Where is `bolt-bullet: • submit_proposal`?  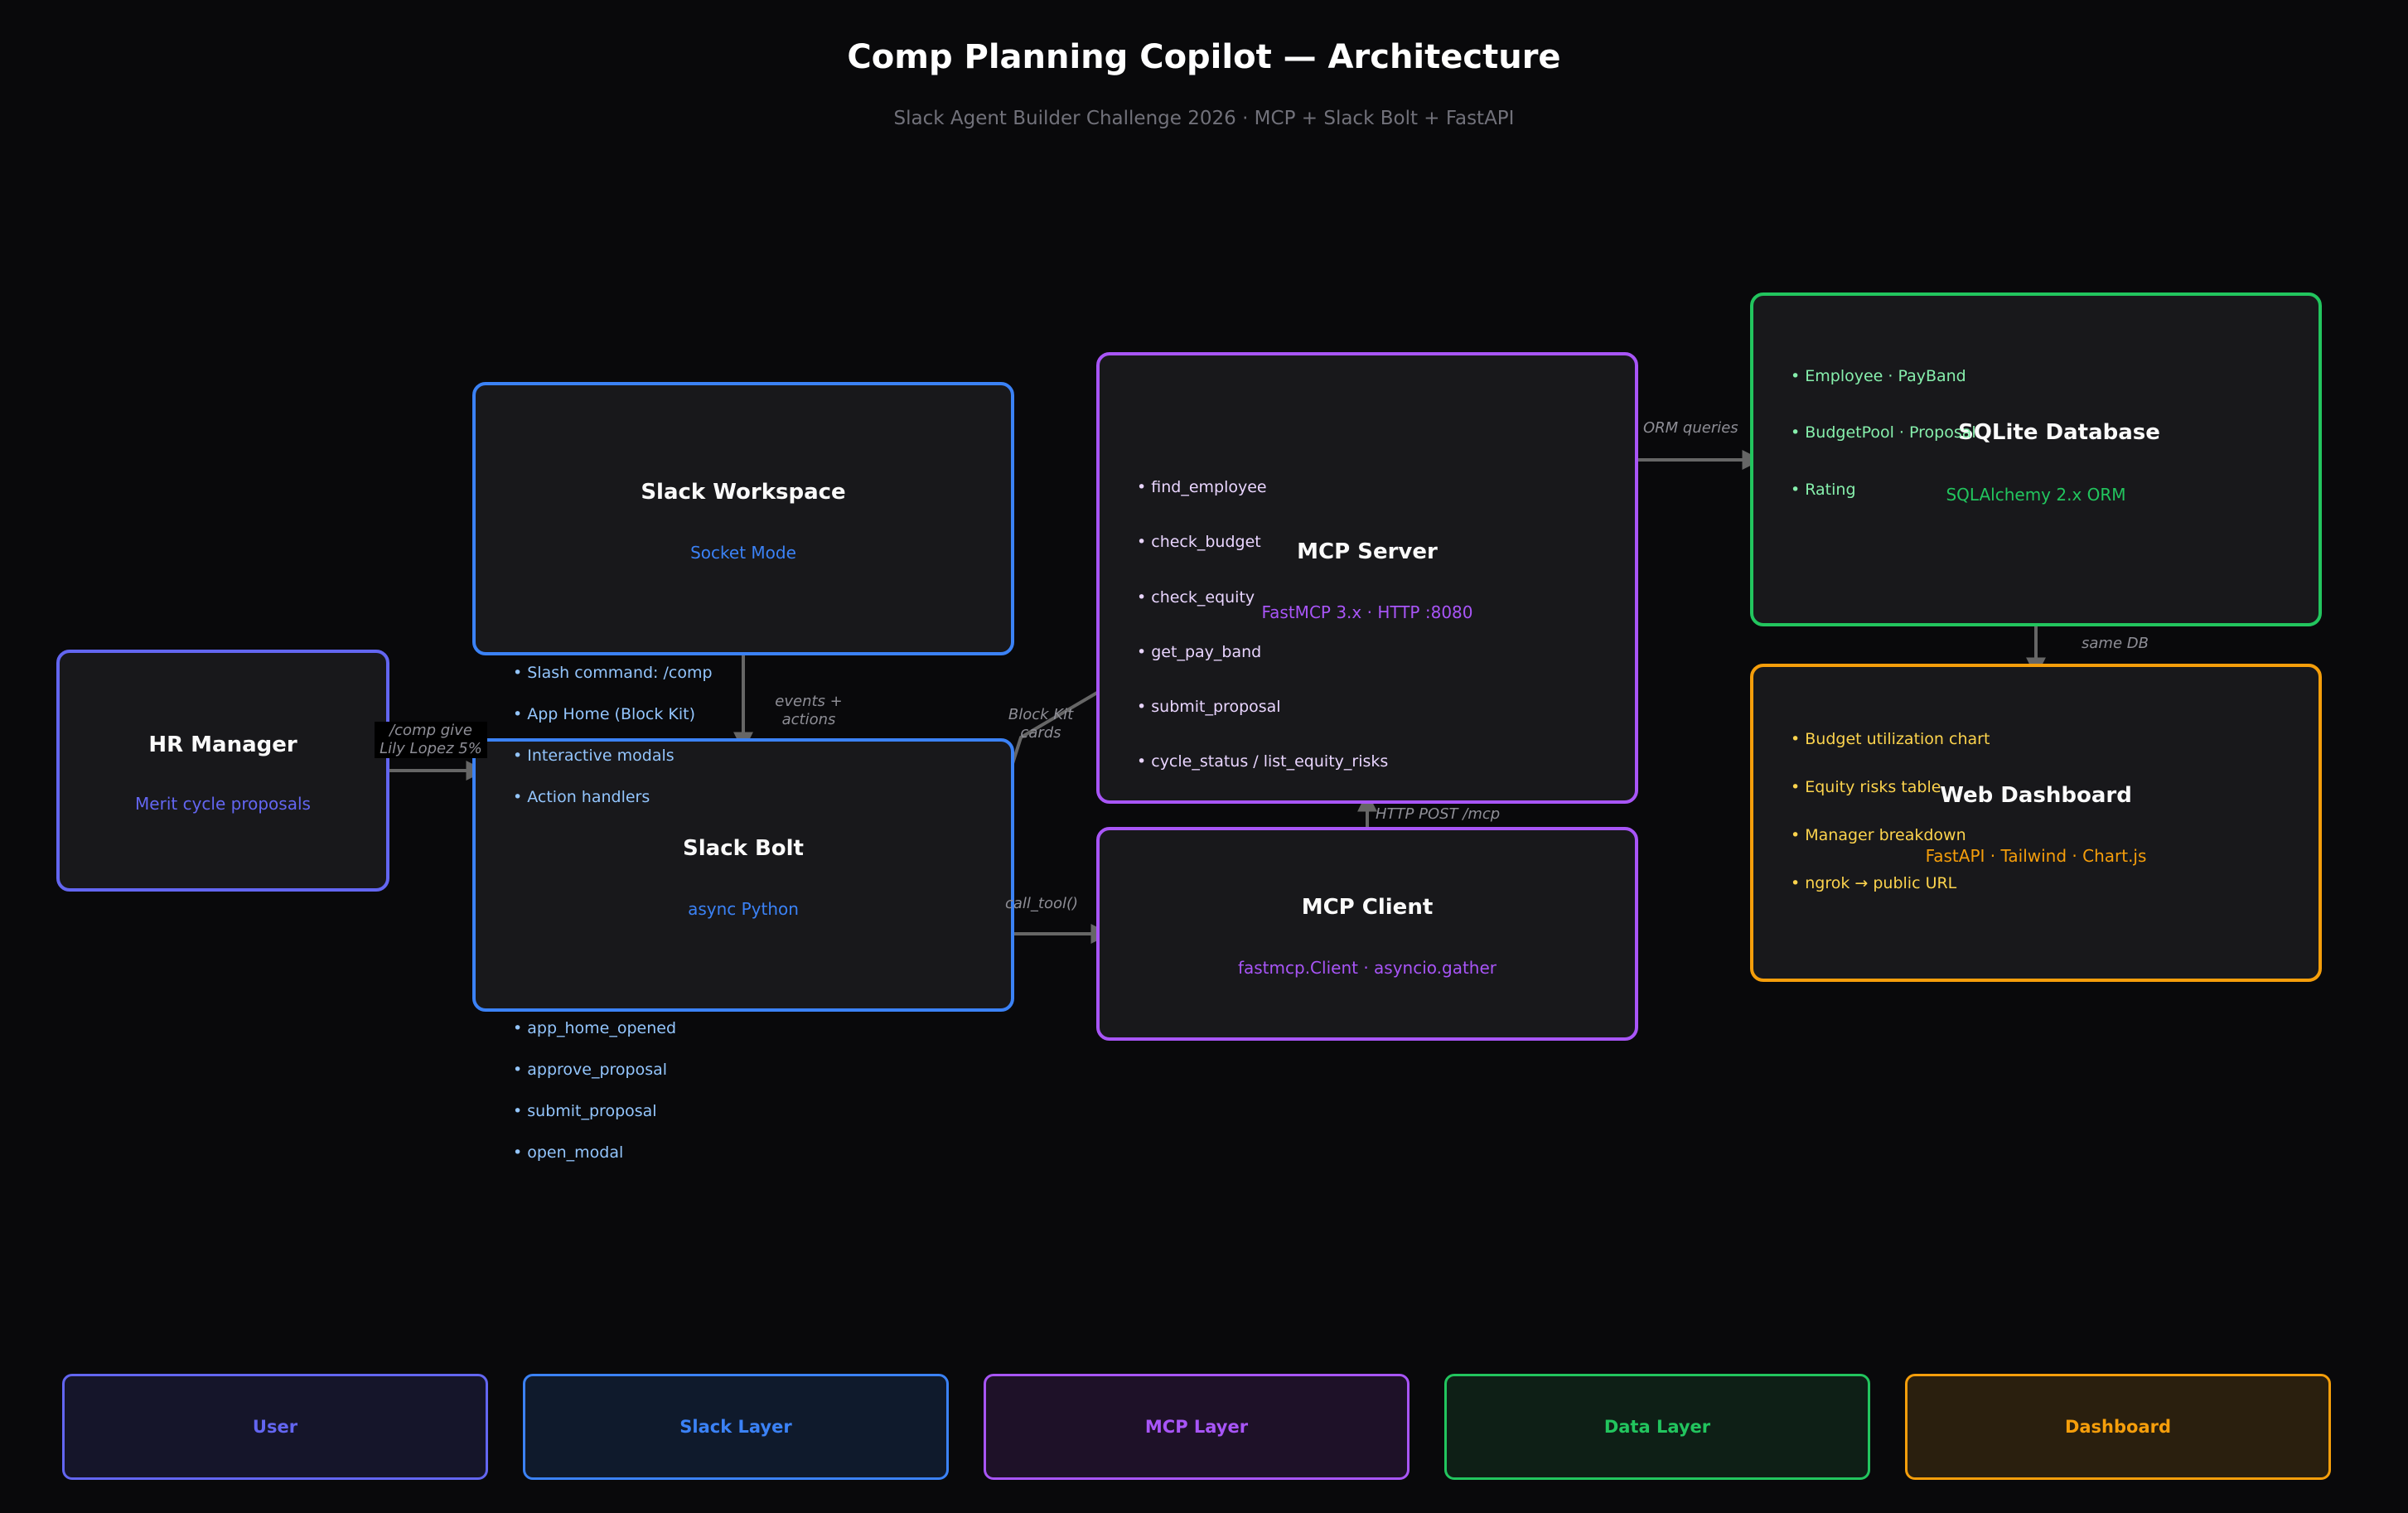
bolt-bullet: • submit_proposal is located at coordinates (585, 1111).